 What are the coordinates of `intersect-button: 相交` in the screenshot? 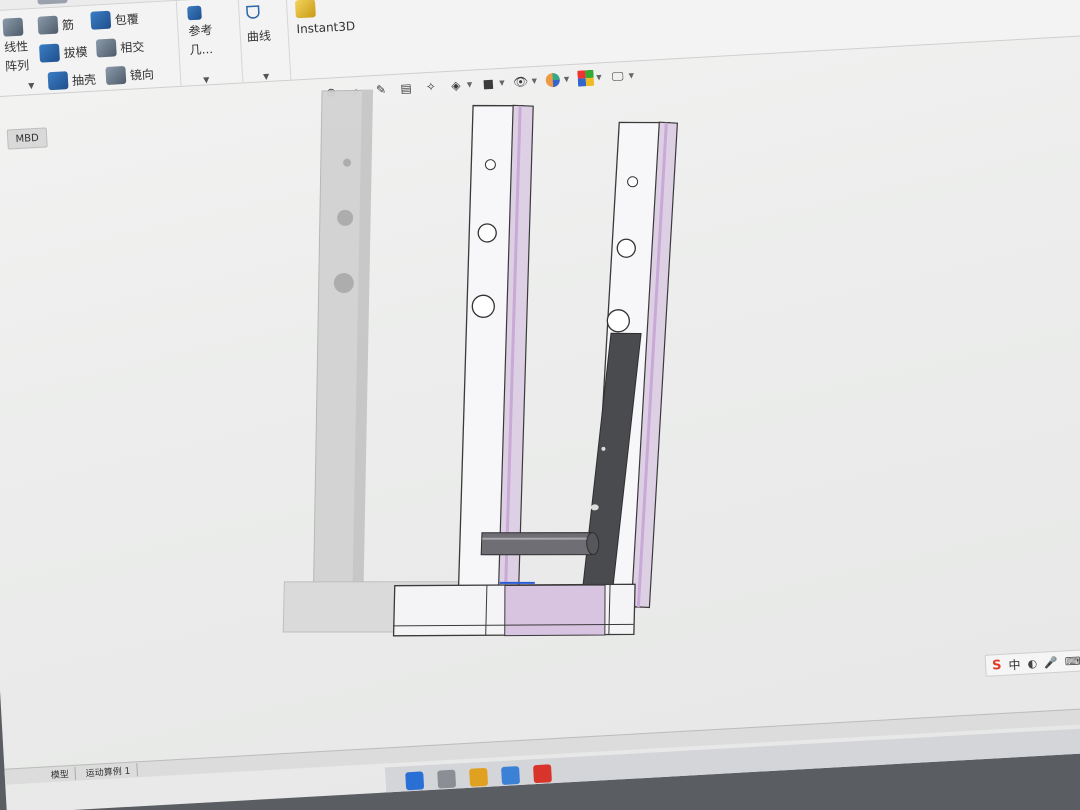 It's located at (120, 47).